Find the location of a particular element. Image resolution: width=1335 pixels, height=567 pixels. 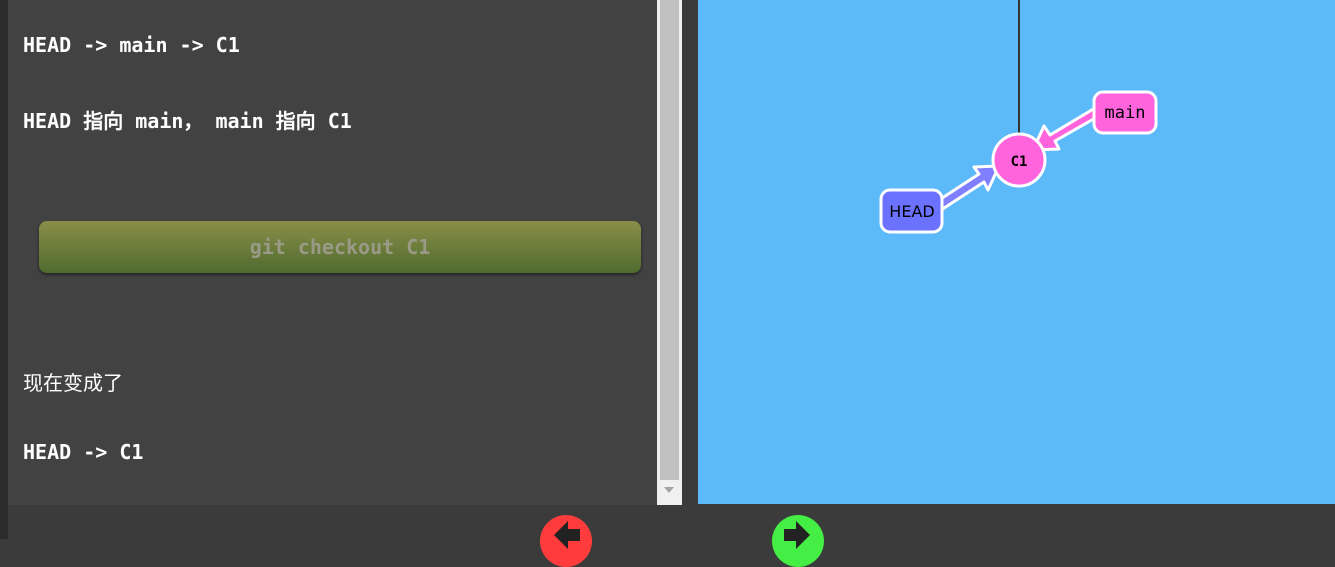

left-border is located at coordinates (4, 269).